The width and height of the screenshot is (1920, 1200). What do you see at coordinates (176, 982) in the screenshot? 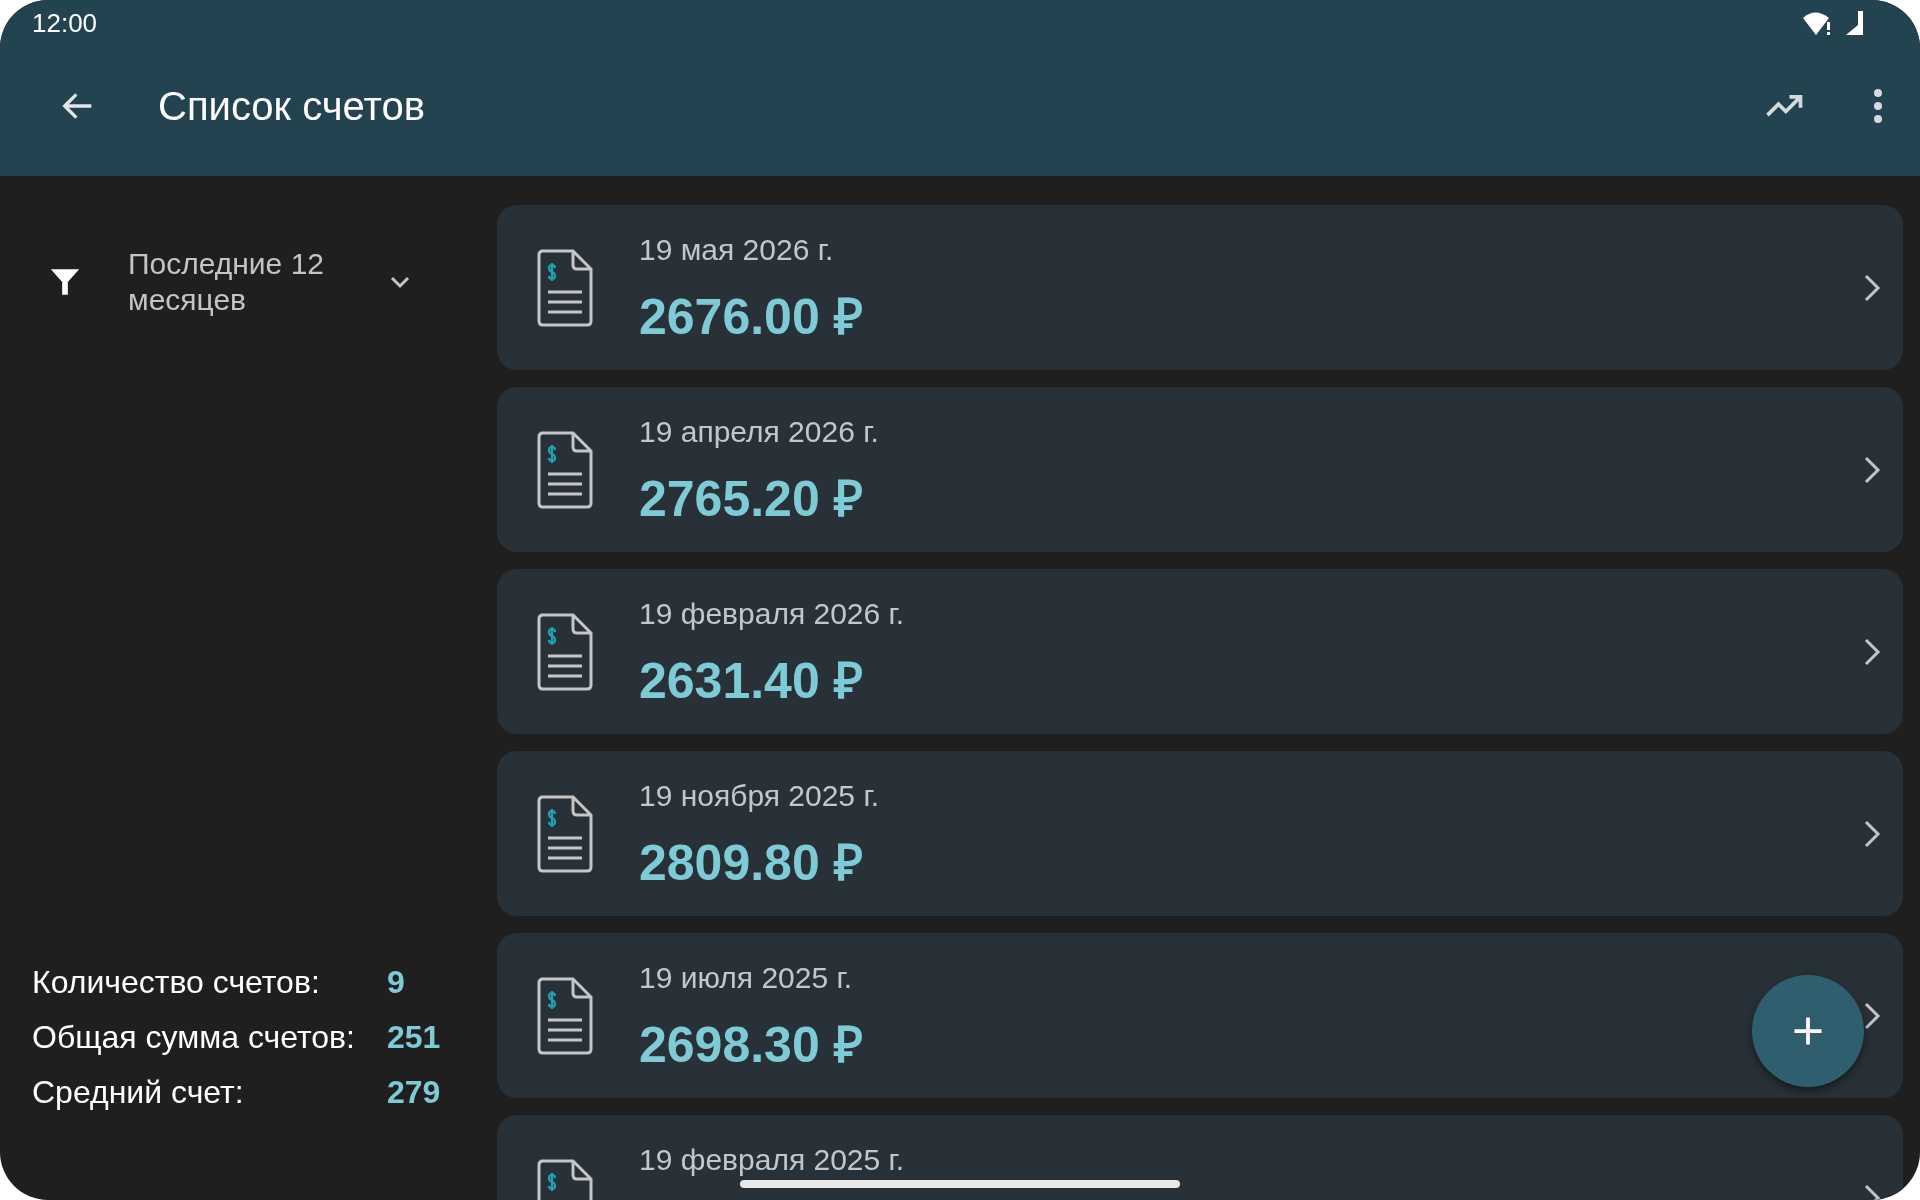
I see `summary-label: Количество счетов:` at bounding box center [176, 982].